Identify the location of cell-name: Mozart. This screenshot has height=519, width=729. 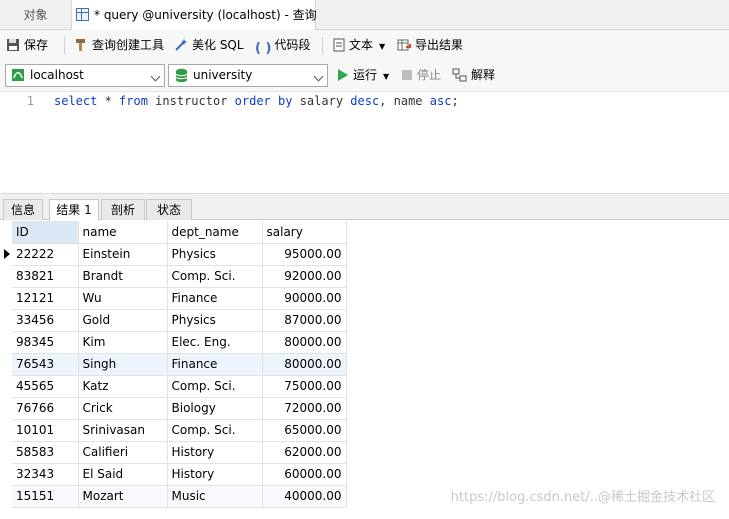
(123, 496).